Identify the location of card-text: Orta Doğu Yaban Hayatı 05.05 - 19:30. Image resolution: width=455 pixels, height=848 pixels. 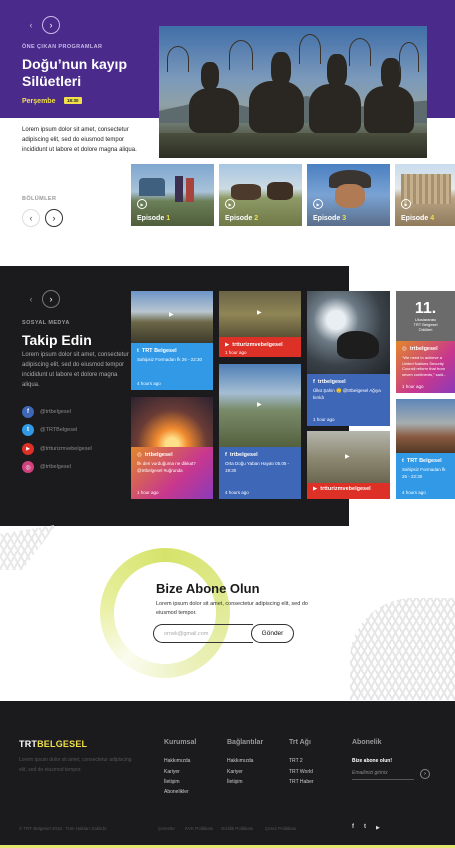
(257, 467).